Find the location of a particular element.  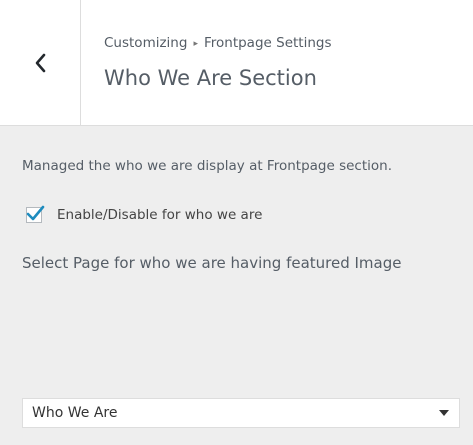

breadcrumb: Customizing ▸ Frontpage Settings is located at coordinates (283, 44).